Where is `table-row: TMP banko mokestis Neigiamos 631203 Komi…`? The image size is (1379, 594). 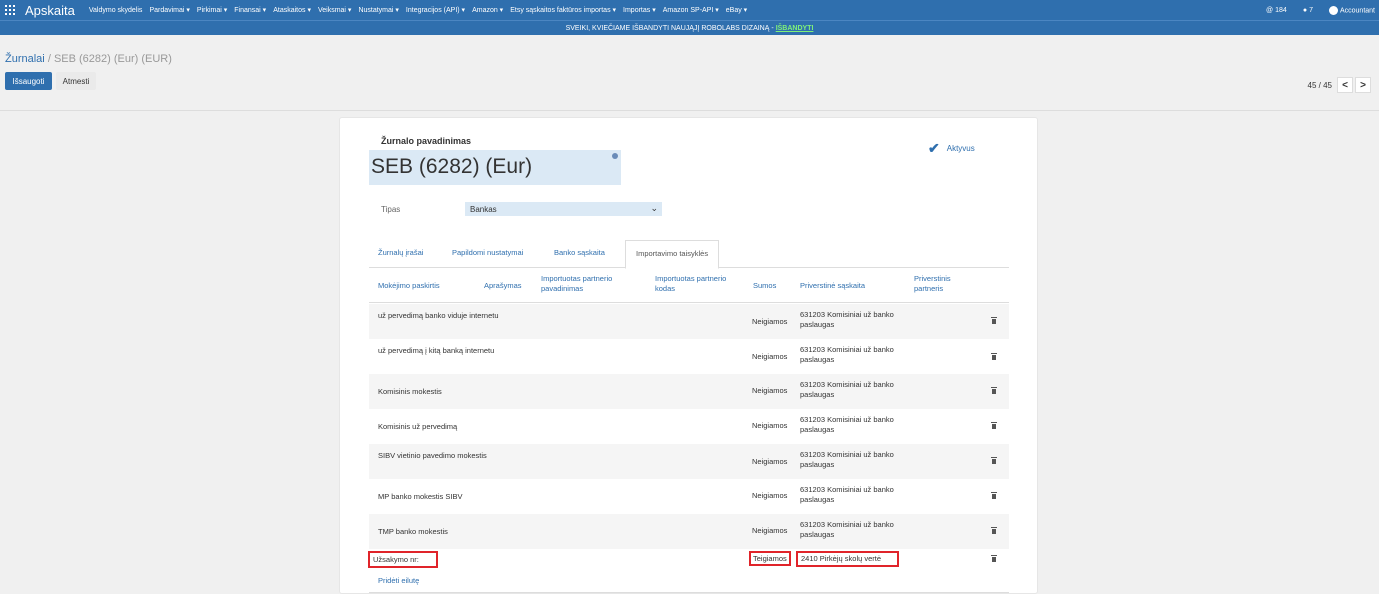 table-row: TMP banko mokestis Neigiamos 631203 Komi… is located at coordinates (689, 531).